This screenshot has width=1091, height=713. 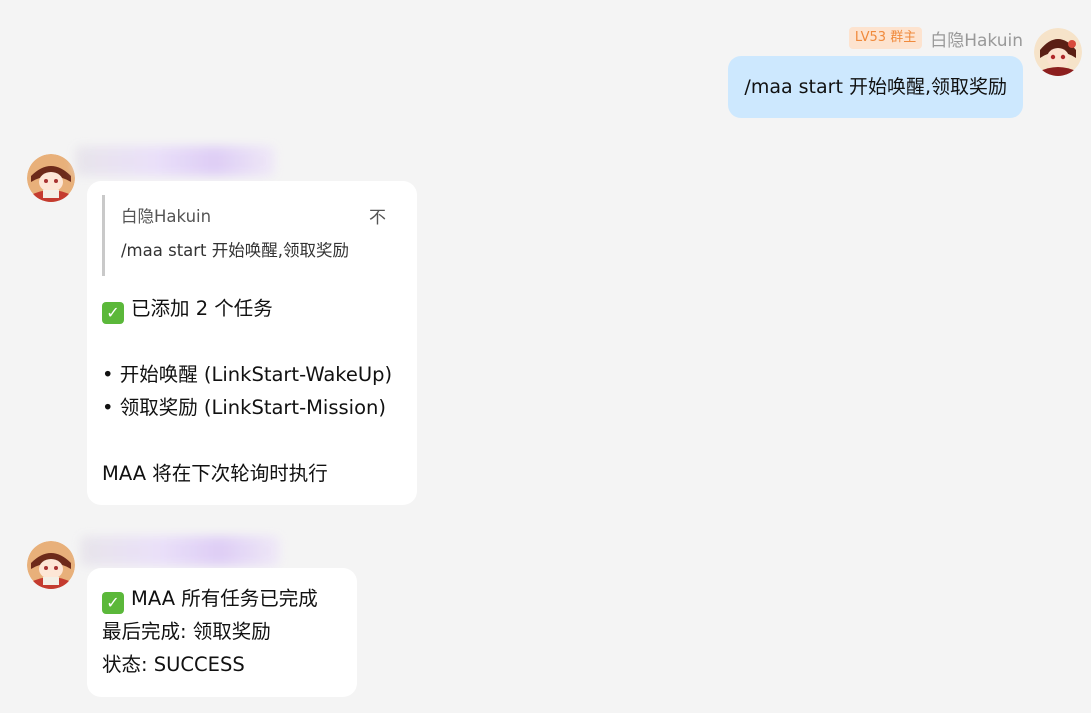 I want to click on self-message-header: LV53 群主 白隐Hakuin, so click(x=935, y=38).